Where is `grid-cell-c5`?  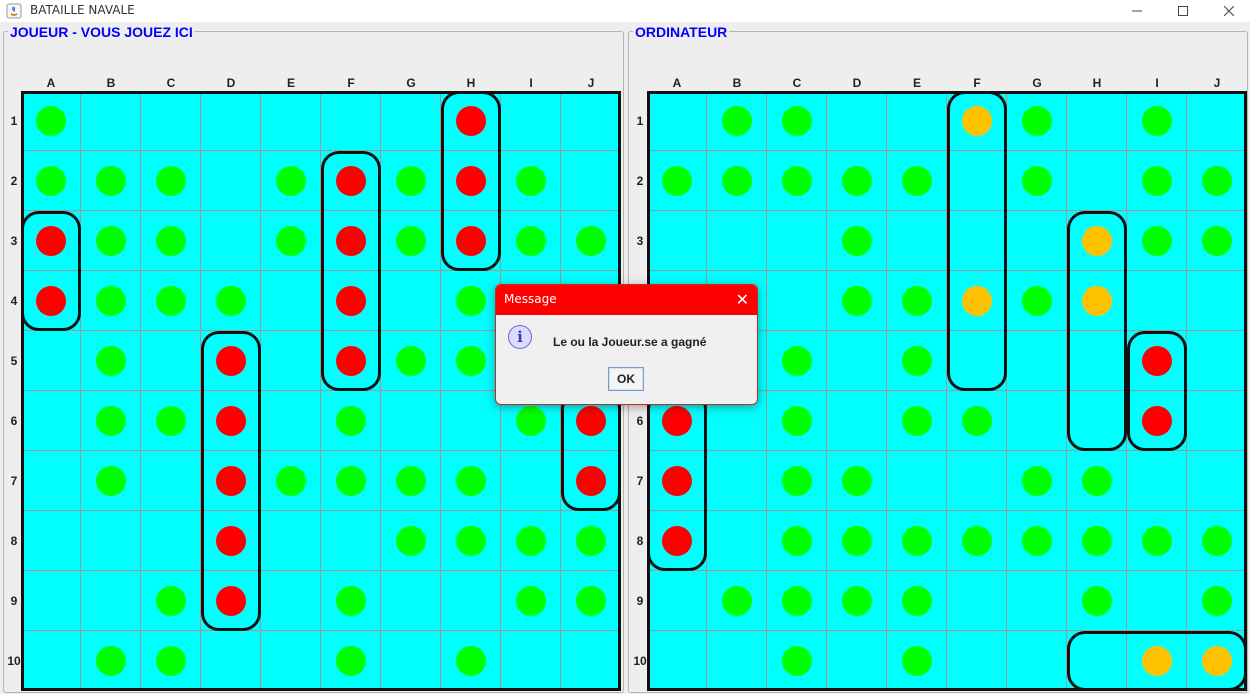
grid-cell-c5 is located at coordinates (797, 361).